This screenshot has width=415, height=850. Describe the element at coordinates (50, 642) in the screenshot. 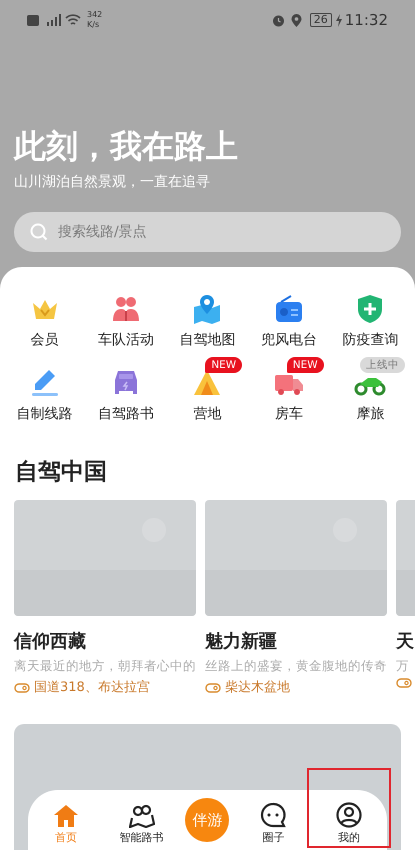

I see `route-title: 信仰西藏` at that location.